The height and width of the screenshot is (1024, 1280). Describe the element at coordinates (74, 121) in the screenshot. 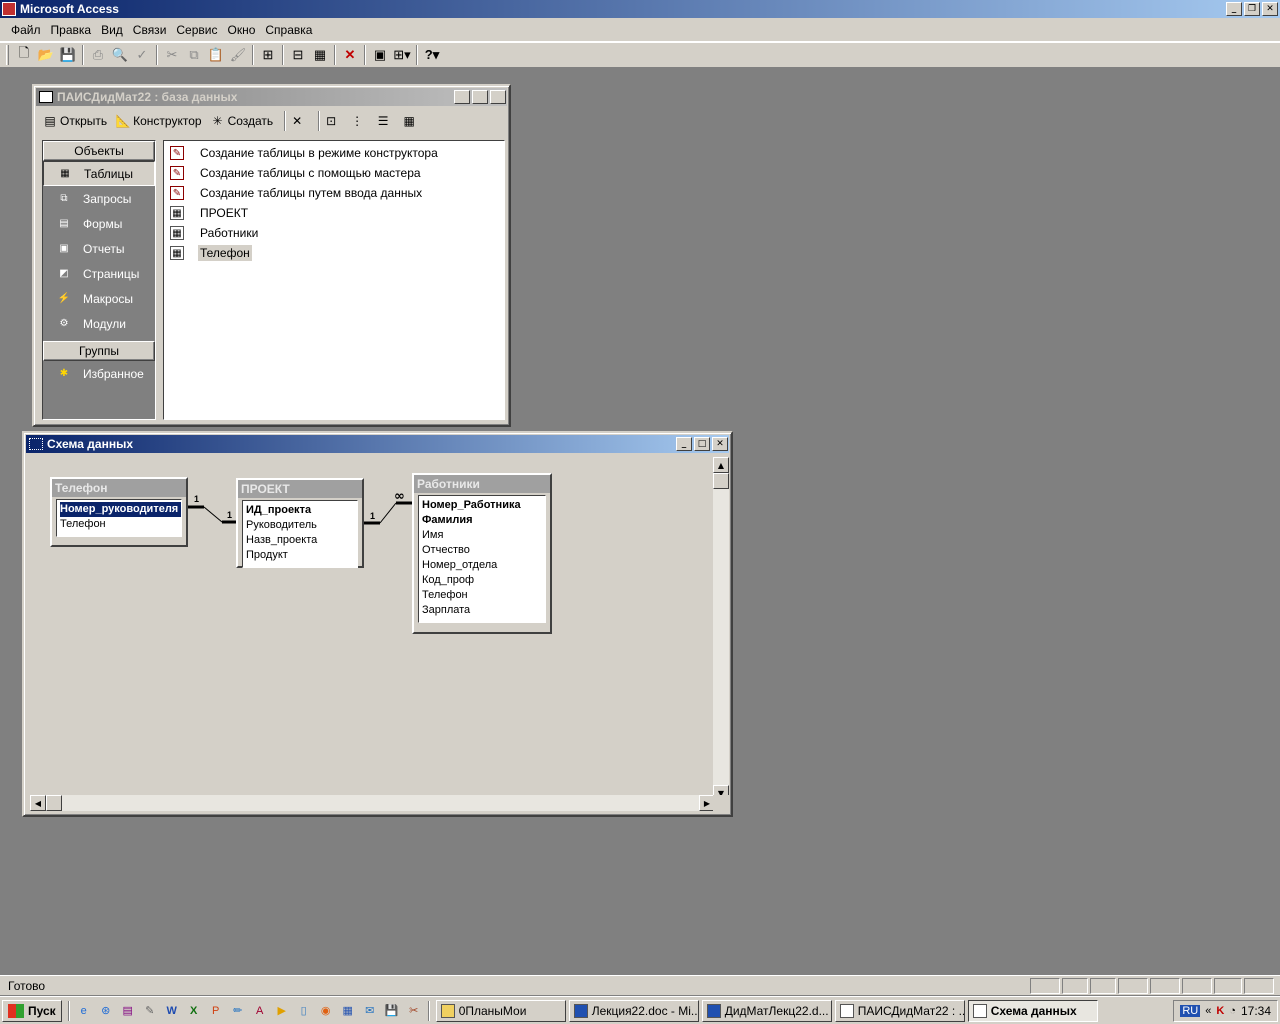

I see `open-button: ▤ Открыть` at that location.